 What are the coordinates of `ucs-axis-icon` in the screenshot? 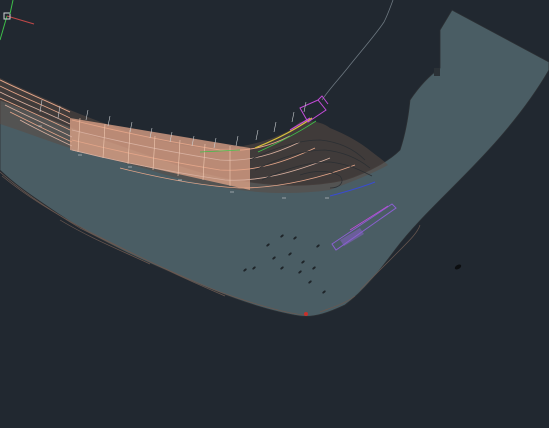 It's located at (17, 20).